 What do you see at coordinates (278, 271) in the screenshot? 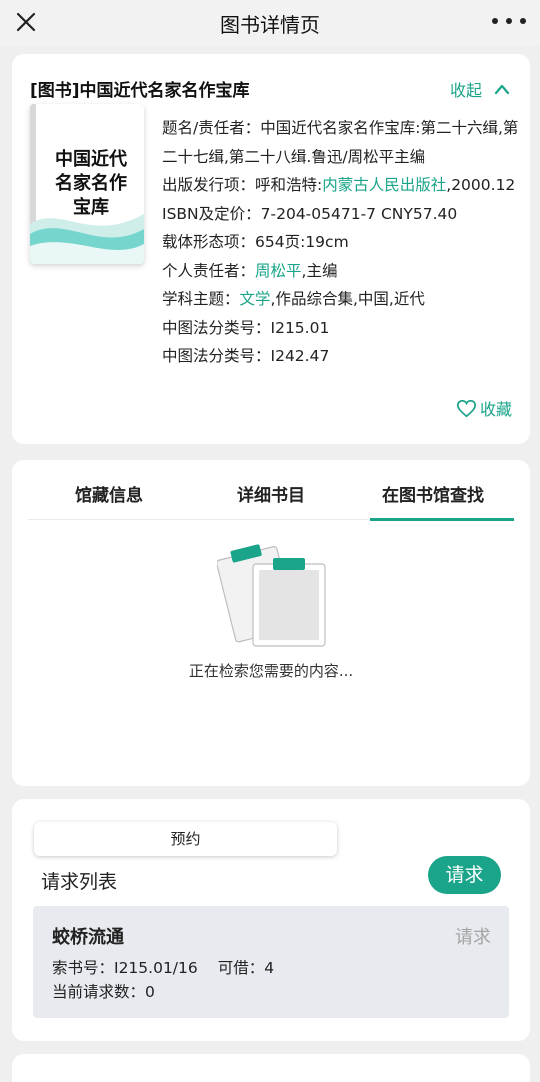
I see `person-link: 周松平` at bounding box center [278, 271].